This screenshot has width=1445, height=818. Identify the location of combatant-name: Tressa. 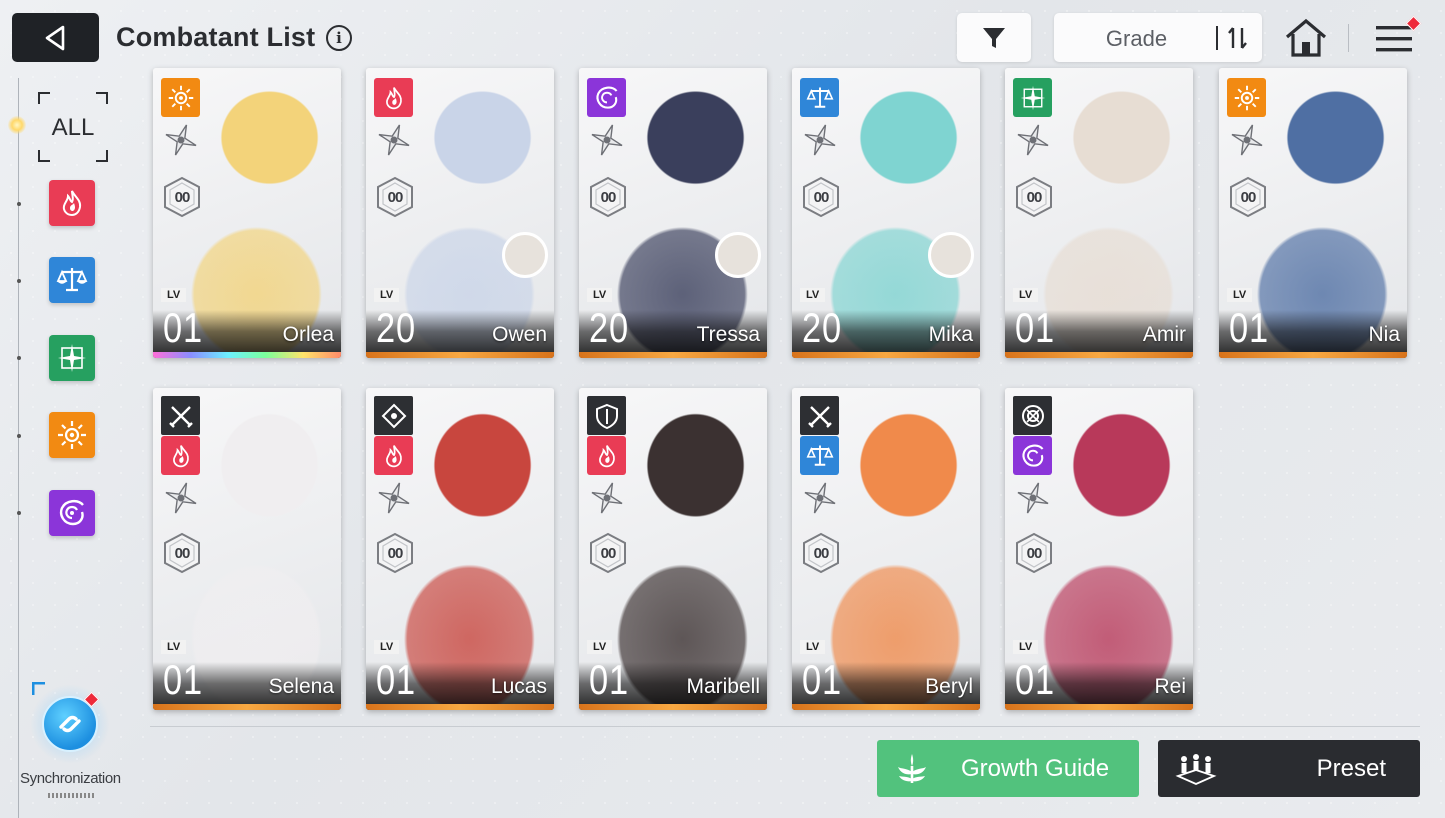
(728, 334).